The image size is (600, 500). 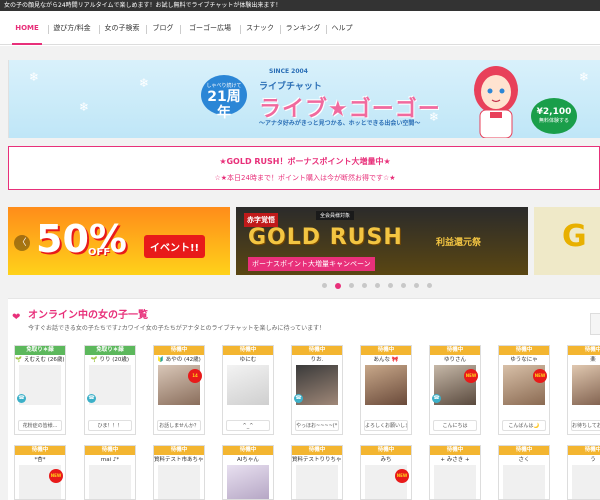 What do you see at coordinates (179, 425) in the screenshot?
I see `card-message: お話しませんか？` at bounding box center [179, 425].